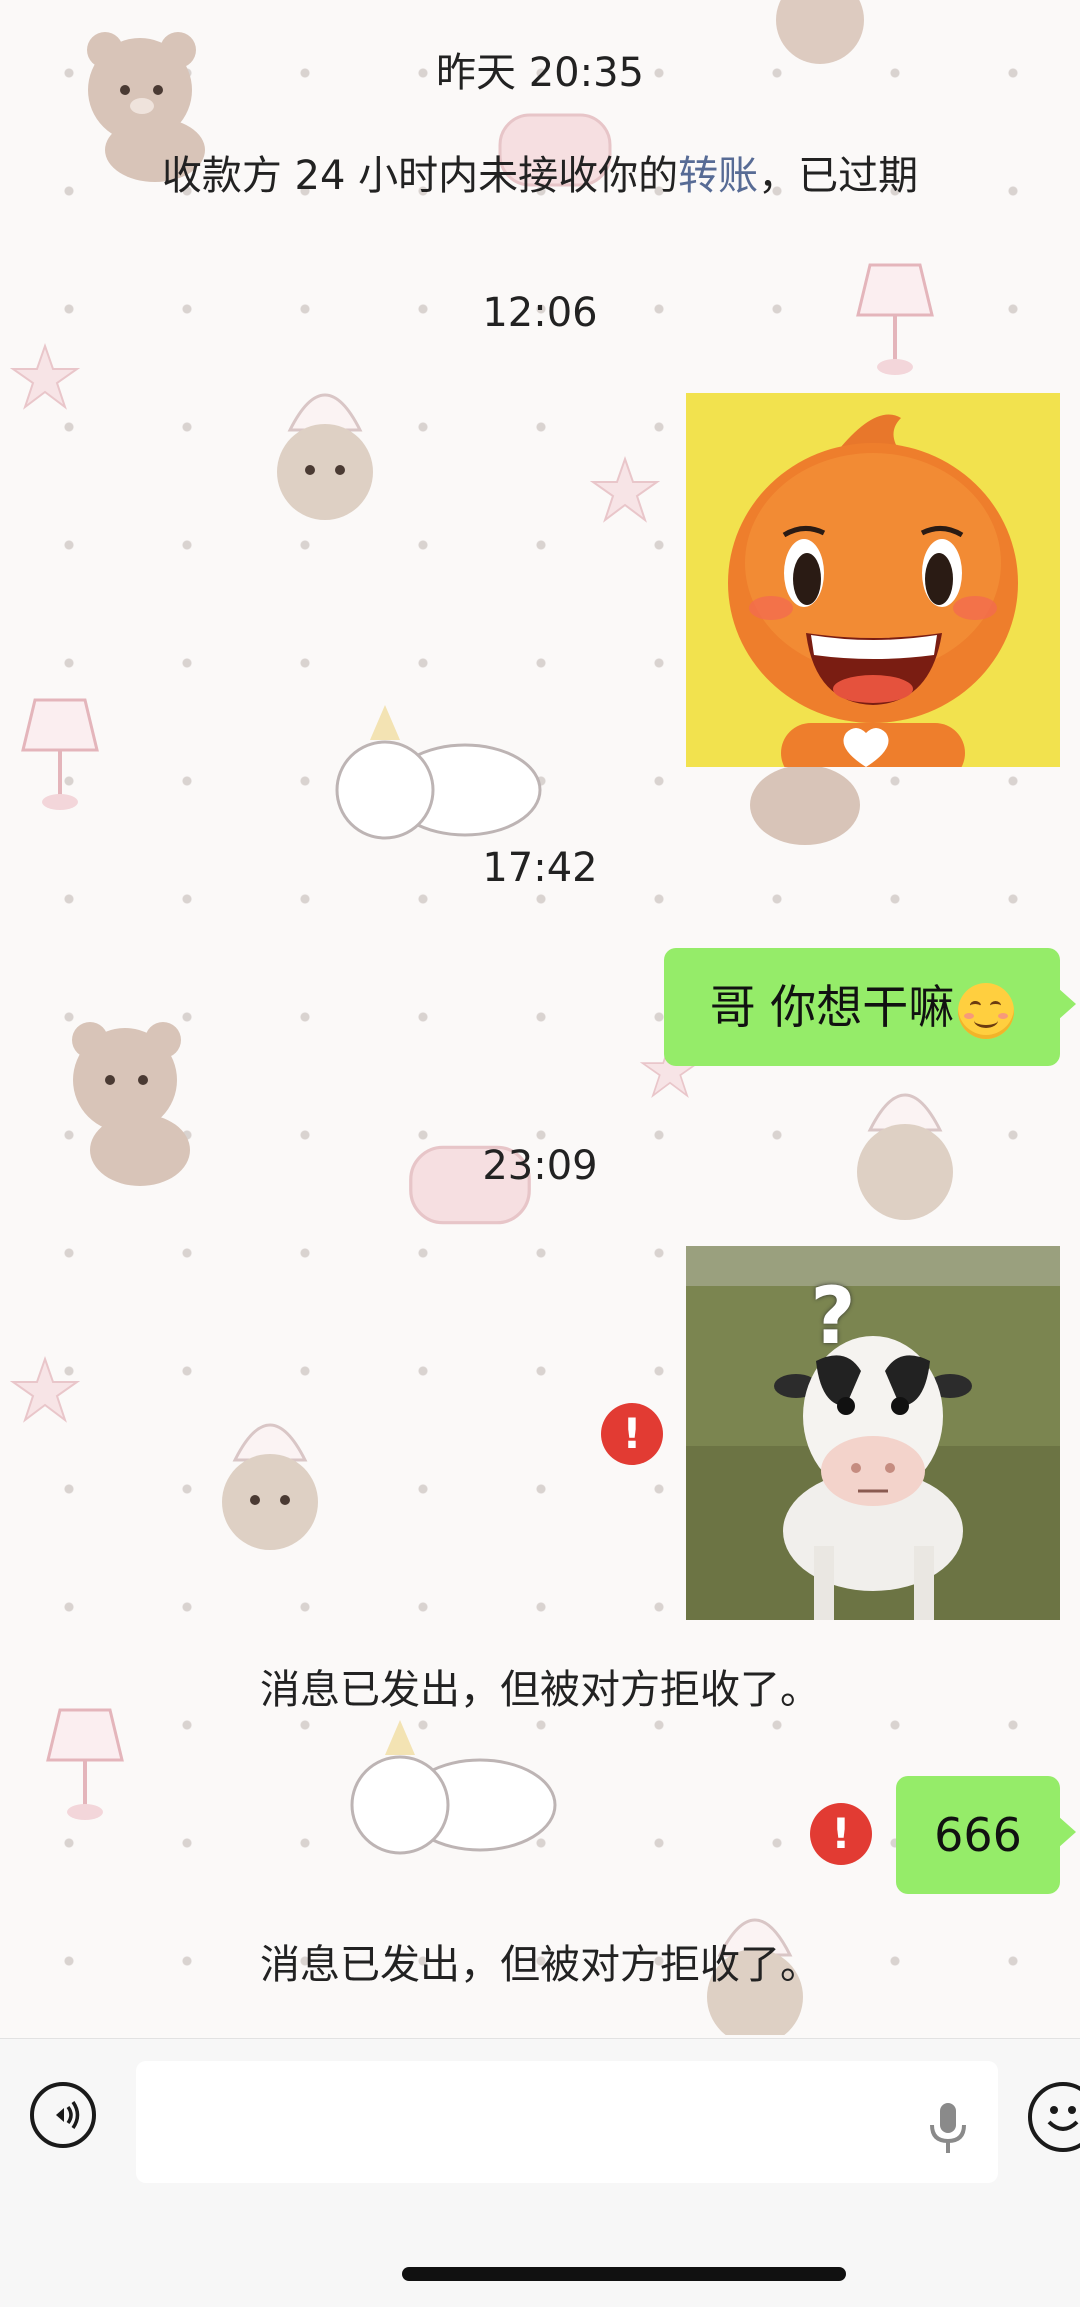  Describe the element at coordinates (1054, 2117) in the screenshot. I see `emoji-icon` at that location.